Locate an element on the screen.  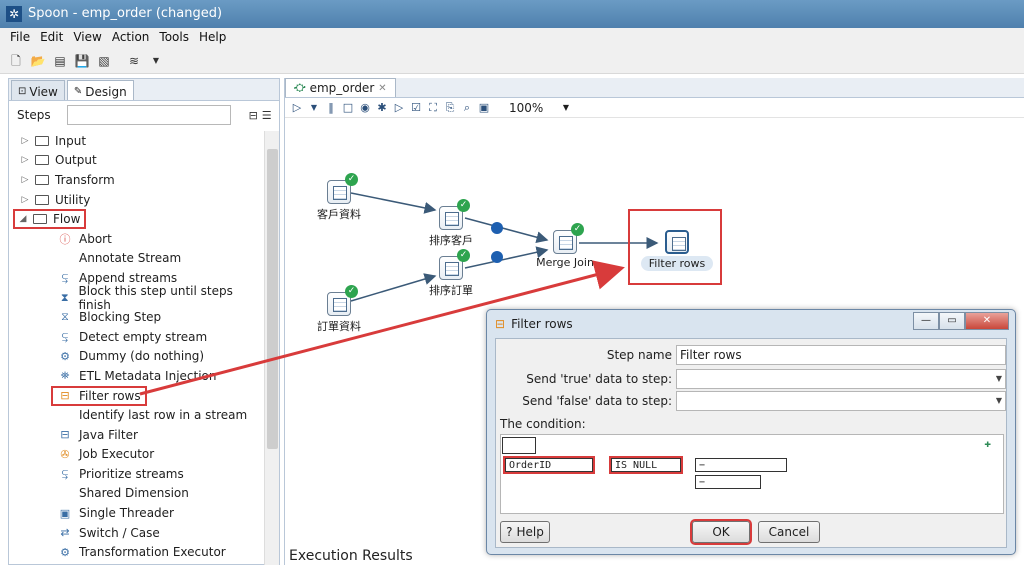
save-icon: 💾 is located at coordinates (82, 61).